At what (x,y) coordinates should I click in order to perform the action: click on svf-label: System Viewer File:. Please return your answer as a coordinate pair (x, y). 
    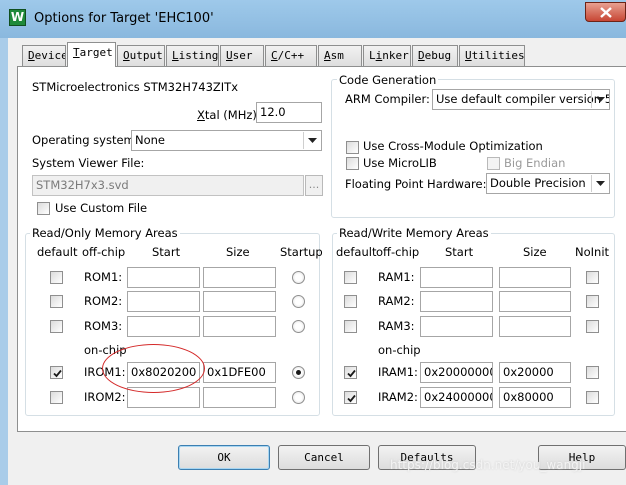
    Looking at the image, I should click on (88, 163).